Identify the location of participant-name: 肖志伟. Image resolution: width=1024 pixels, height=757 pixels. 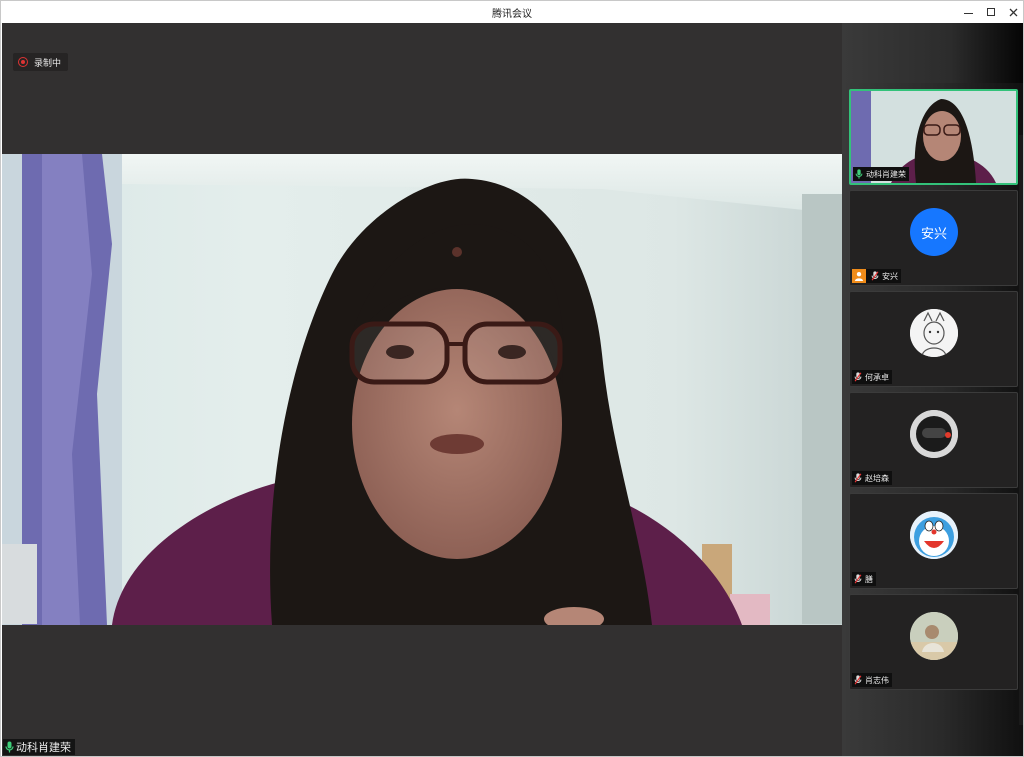
(877, 680).